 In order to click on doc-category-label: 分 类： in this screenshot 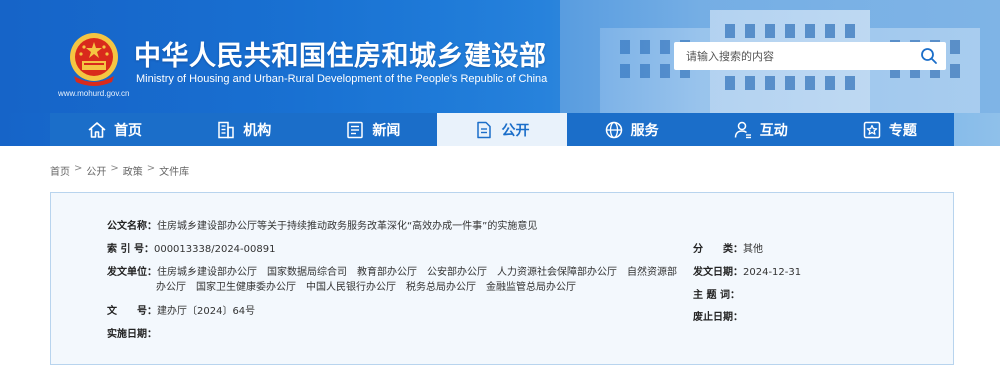, I will do `click(718, 249)`.